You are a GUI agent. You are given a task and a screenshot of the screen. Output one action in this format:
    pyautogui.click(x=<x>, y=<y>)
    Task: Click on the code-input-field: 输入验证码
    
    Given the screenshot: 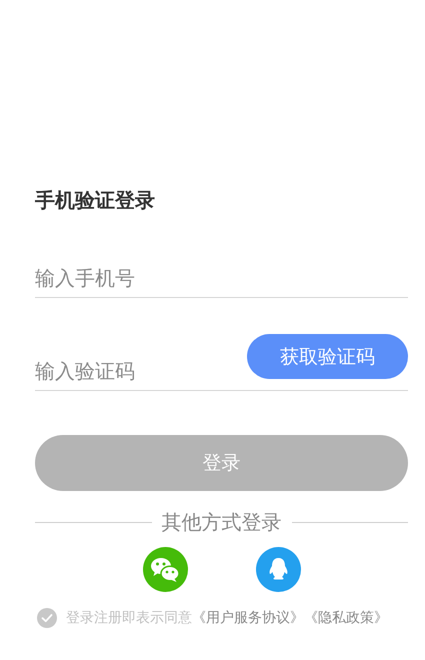 What is the action you would take?
    pyautogui.click(x=141, y=373)
    